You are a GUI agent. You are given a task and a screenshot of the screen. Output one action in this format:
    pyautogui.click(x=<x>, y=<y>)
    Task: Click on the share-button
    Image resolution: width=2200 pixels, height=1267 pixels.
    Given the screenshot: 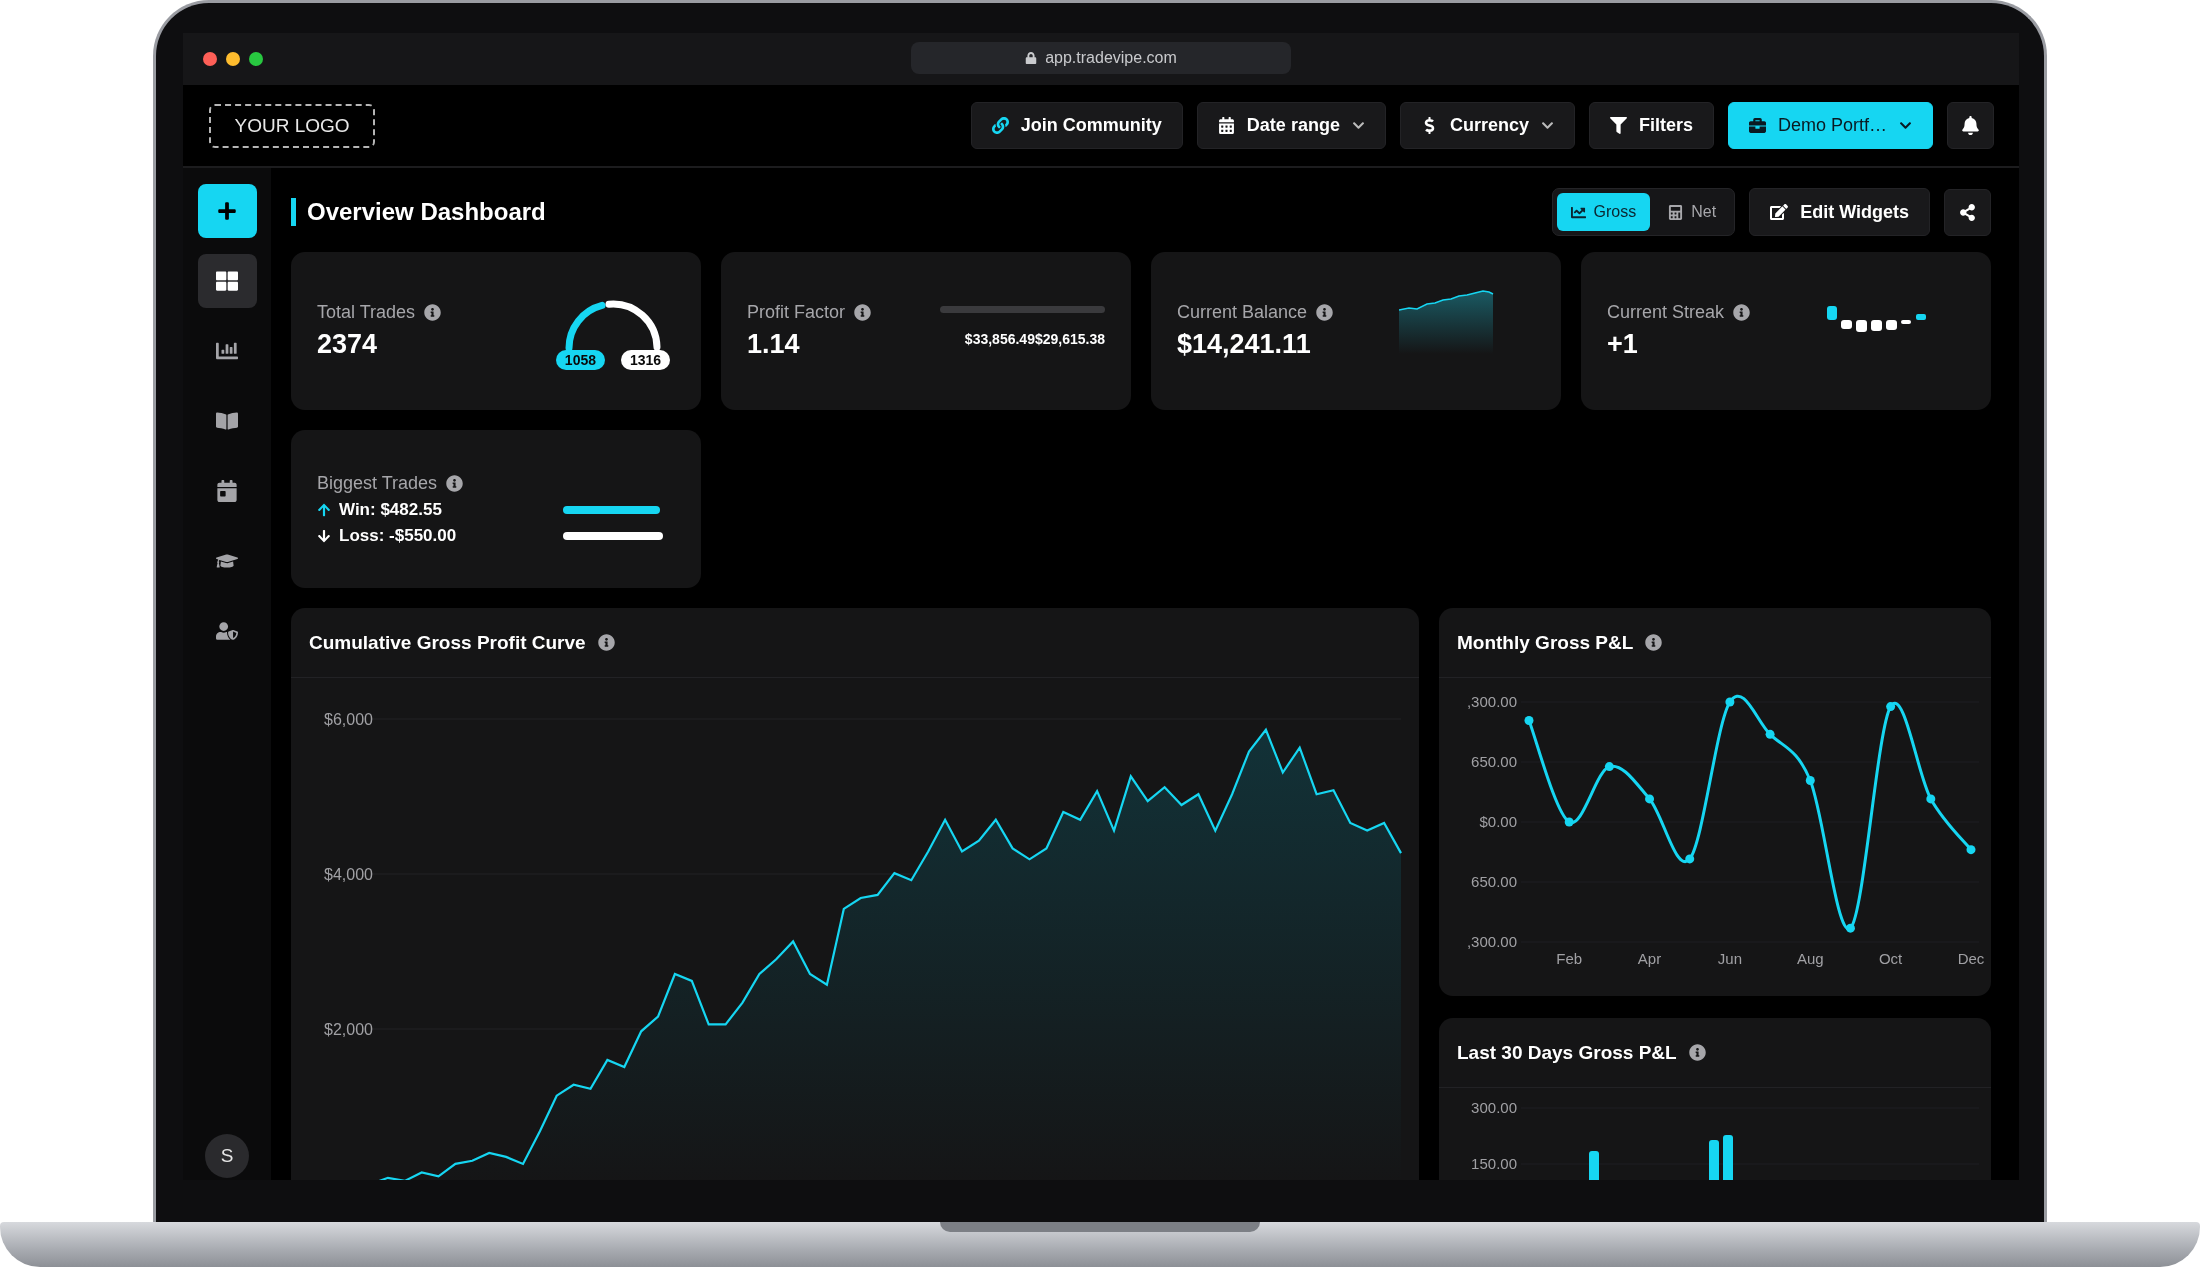 What is the action you would take?
    pyautogui.click(x=1967, y=212)
    